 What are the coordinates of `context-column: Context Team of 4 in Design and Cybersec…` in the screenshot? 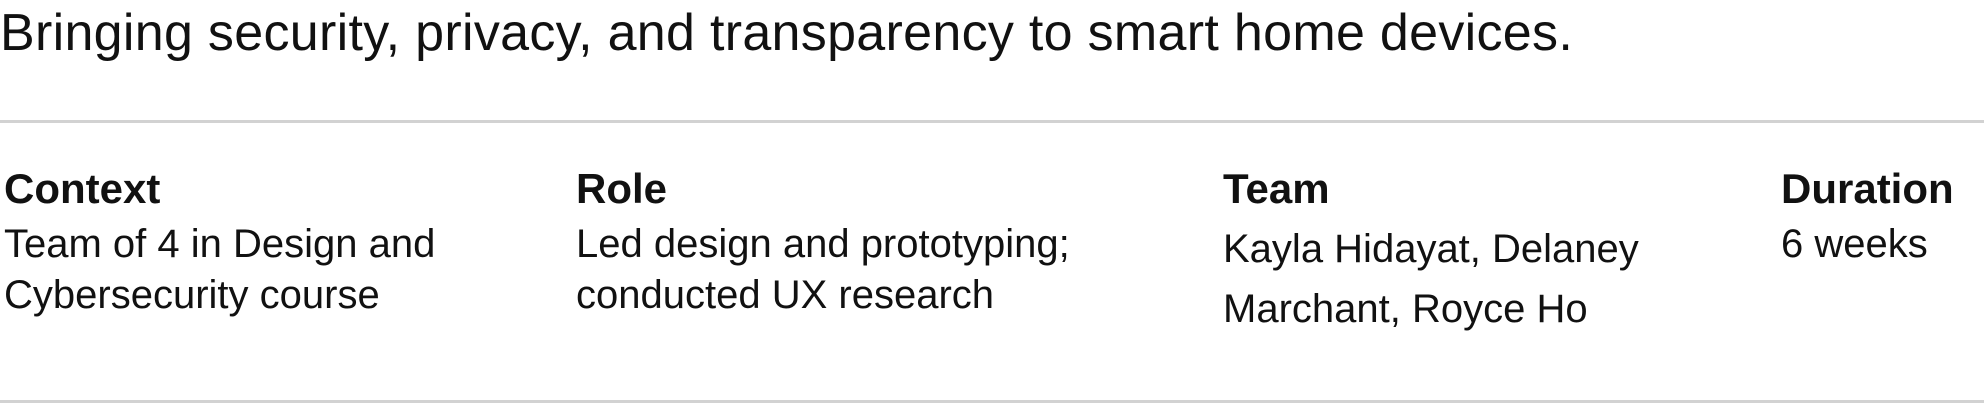 It's located at (219, 242).